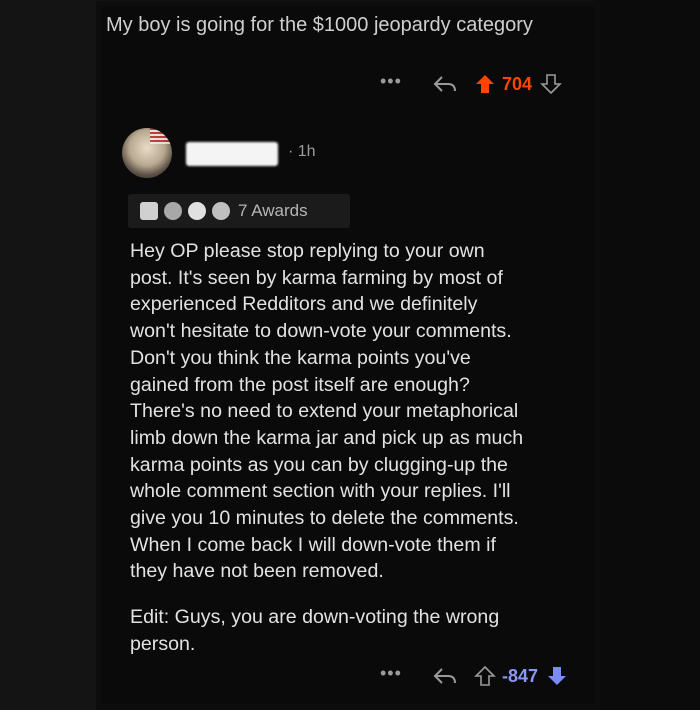  I want to click on post-score: 704, so click(517, 83).